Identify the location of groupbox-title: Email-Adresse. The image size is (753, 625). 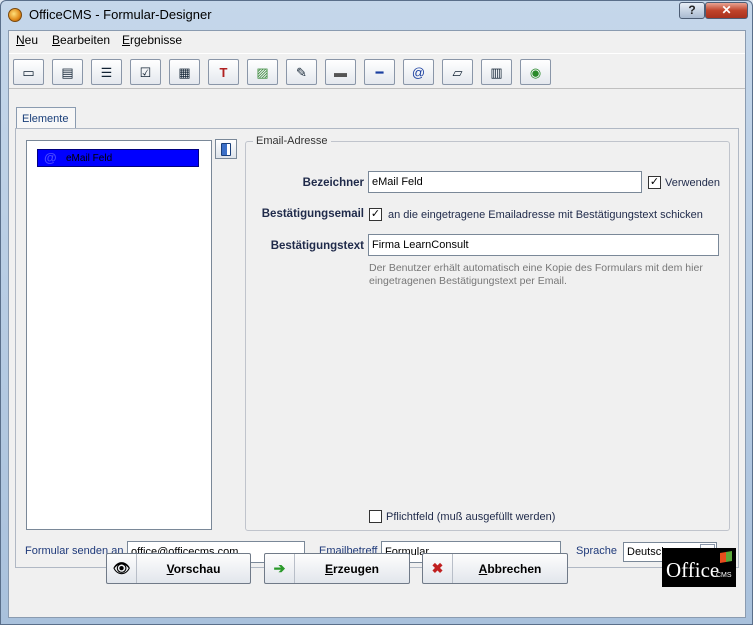
(292, 141).